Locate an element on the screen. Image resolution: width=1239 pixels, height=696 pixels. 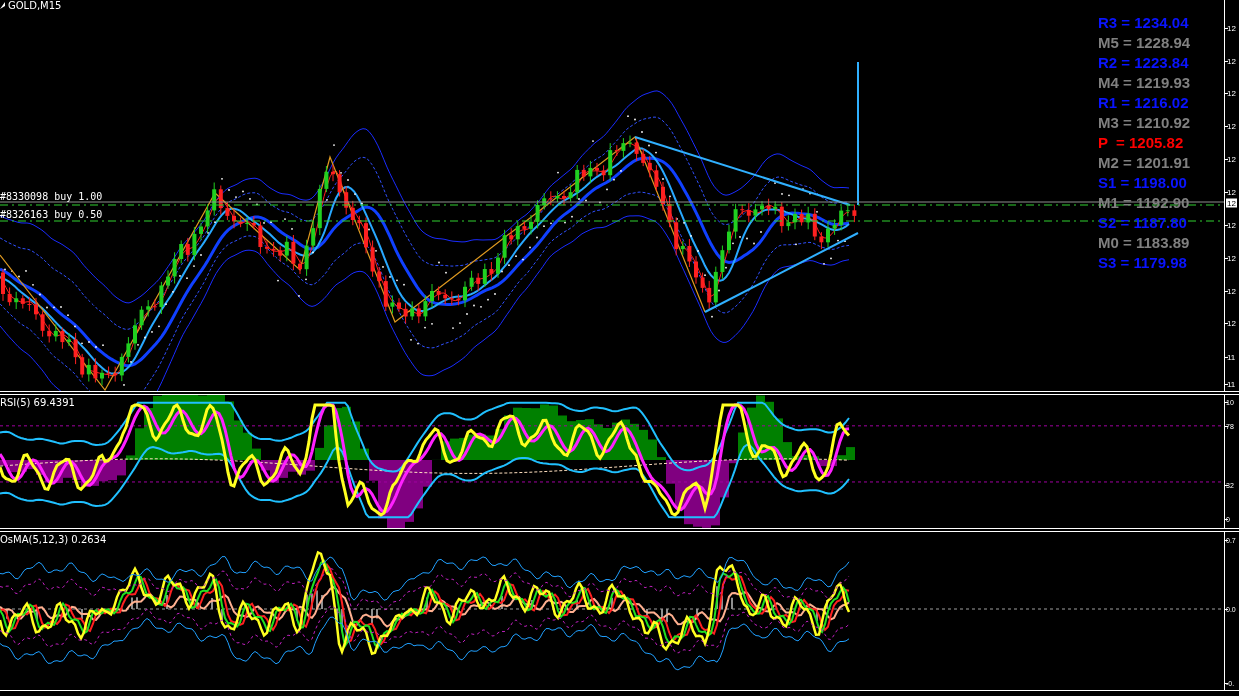
pivot-level-label: M5 = 1228.94 is located at coordinates (1144, 43).